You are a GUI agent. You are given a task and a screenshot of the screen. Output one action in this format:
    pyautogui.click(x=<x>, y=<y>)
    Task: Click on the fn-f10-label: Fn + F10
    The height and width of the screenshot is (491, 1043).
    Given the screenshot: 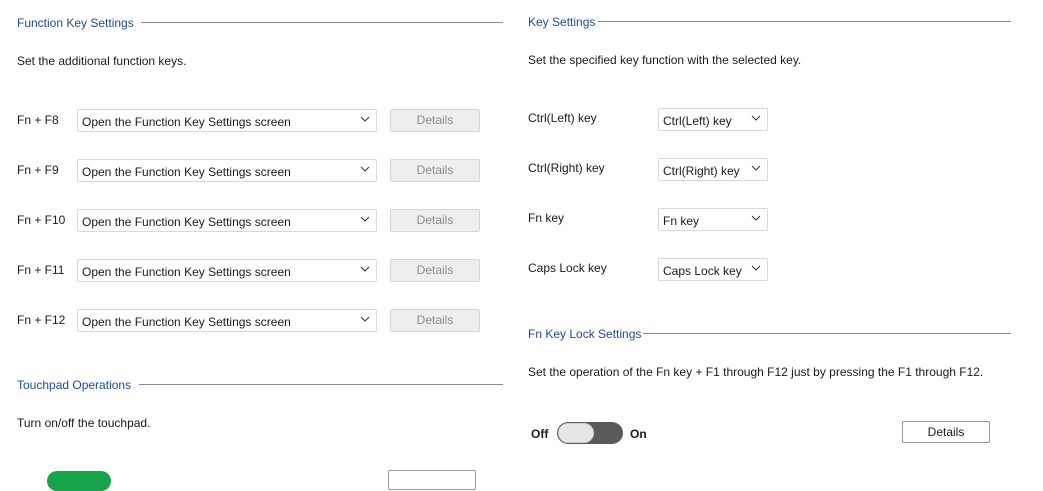 What is the action you would take?
    pyautogui.click(x=41, y=220)
    